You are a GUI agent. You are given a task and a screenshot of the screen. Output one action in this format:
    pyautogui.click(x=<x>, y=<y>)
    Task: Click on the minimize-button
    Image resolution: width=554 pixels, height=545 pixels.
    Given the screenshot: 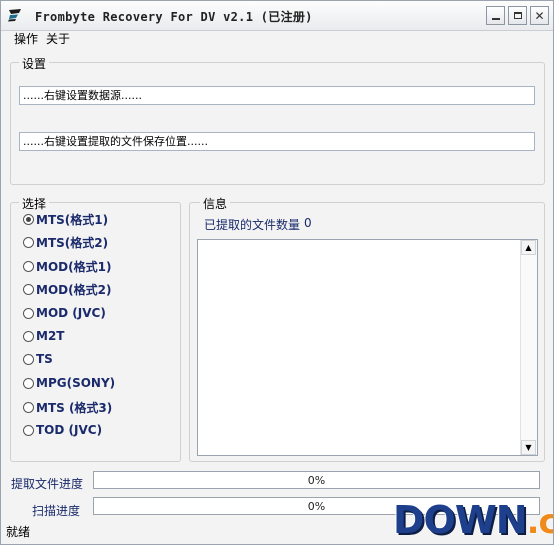 What is the action you would take?
    pyautogui.click(x=495, y=15)
    